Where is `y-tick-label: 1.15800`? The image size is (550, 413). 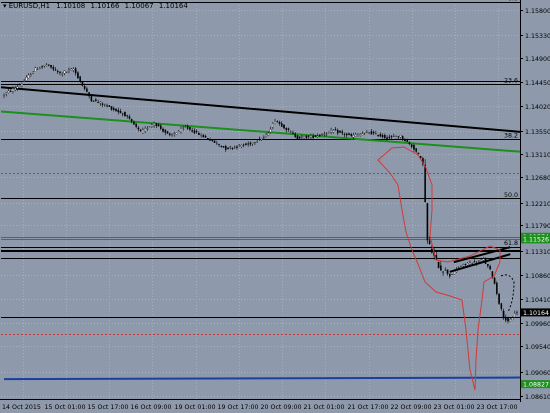
y-tick-label: 1.15800 is located at coordinates (537, 11).